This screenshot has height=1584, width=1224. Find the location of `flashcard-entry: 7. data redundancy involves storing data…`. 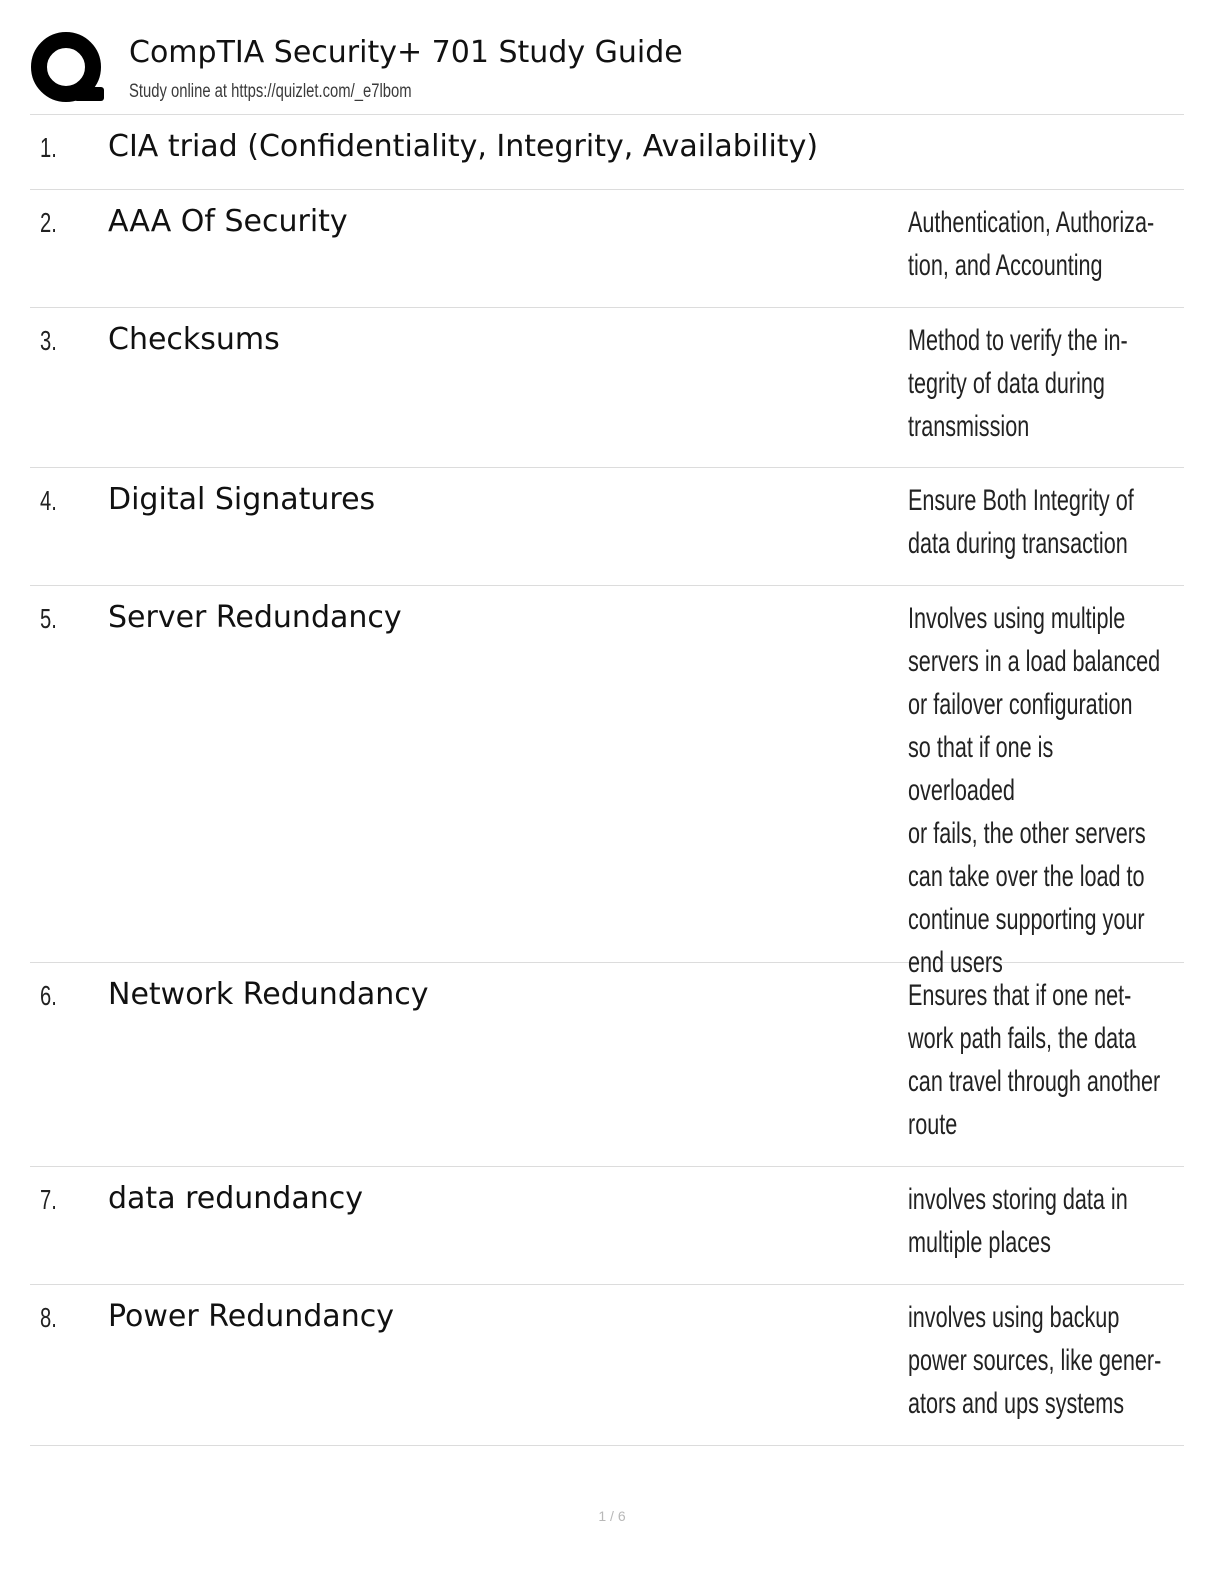

flashcard-entry: 7. data redundancy involves storing data… is located at coordinates (607, 1226).